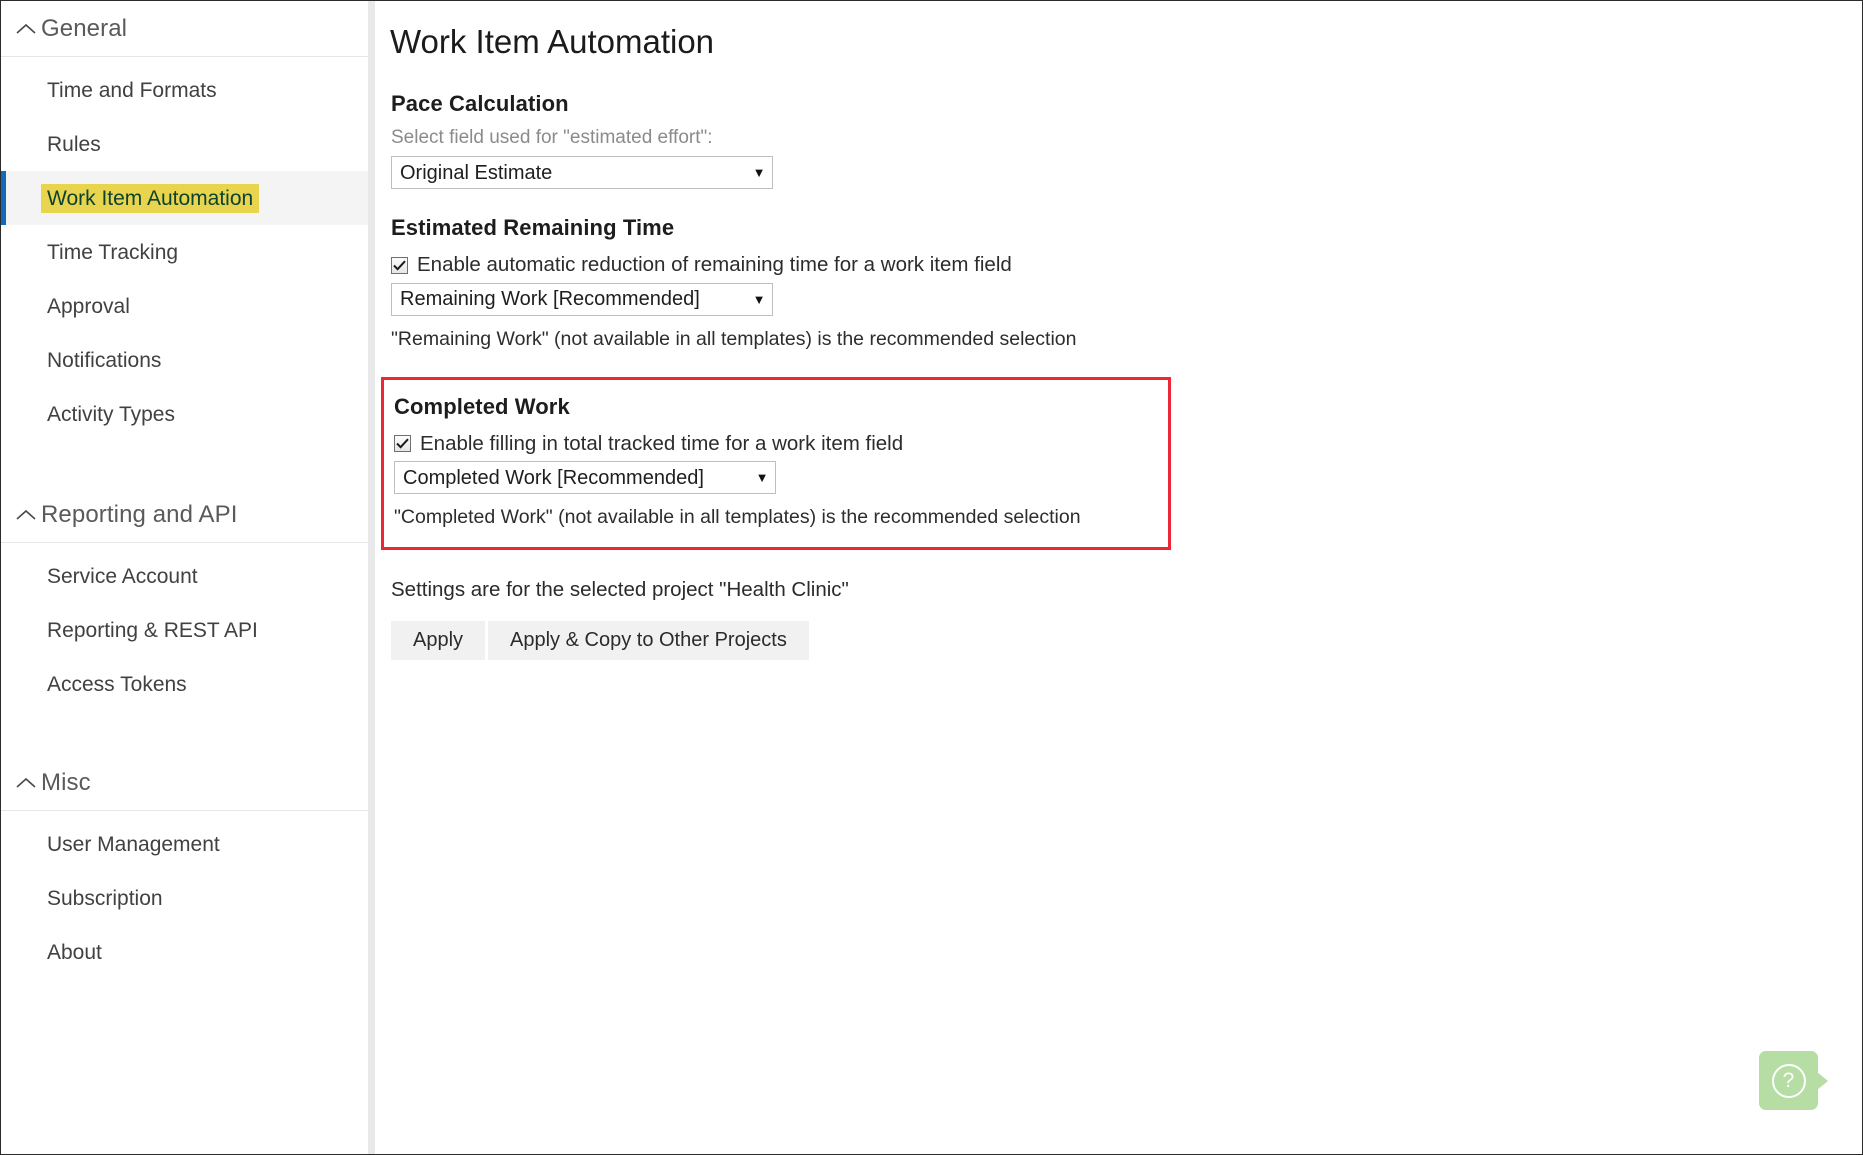  I want to click on select-value: Original Estimate, so click(476, 172).